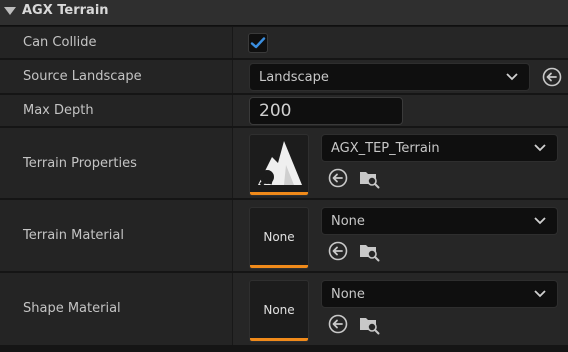  I want to click on terrain-material-thumbnail: None, so click(279, 238).